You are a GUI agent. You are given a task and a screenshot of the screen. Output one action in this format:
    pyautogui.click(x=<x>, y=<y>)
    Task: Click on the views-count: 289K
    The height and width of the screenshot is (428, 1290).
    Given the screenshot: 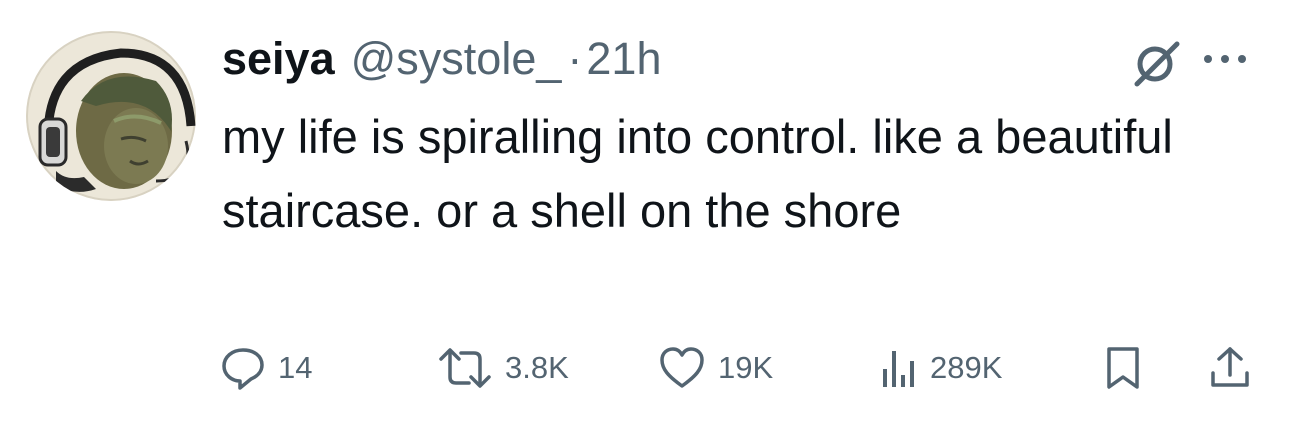 What is the action you would take?
    pyautogui.click(x=966, y=367)
    